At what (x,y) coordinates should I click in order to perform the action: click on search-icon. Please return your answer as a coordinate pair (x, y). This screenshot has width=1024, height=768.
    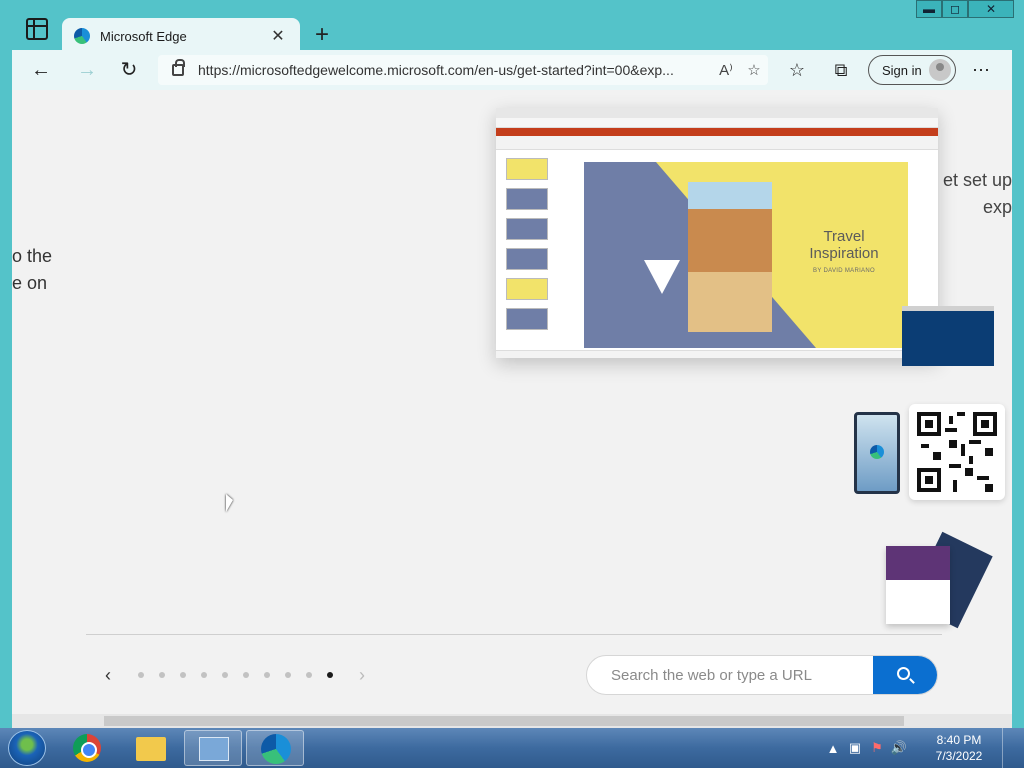
    Looking at the image, I should click on (903, 673).